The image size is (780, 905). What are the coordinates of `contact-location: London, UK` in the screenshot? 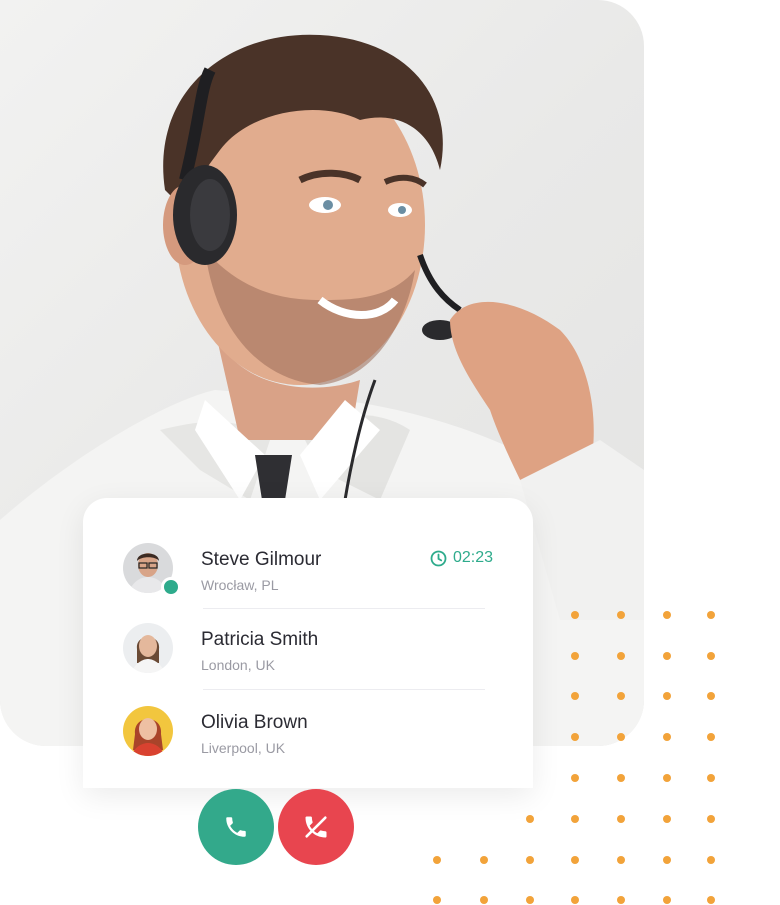 It's located at (238, 665).